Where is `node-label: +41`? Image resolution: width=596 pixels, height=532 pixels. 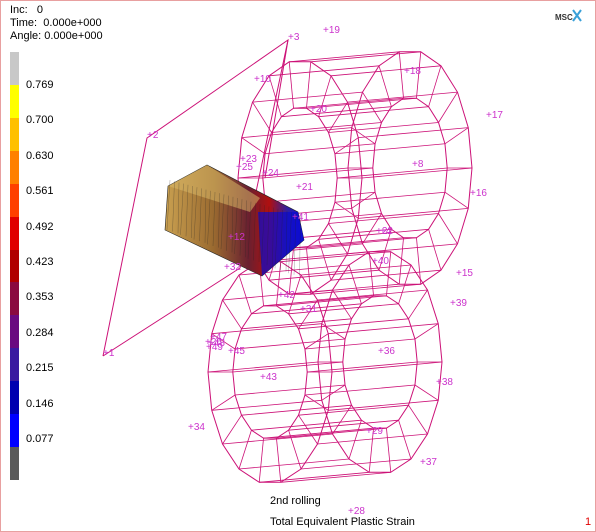 node-label: +41 is located at coordinates (300, 217).